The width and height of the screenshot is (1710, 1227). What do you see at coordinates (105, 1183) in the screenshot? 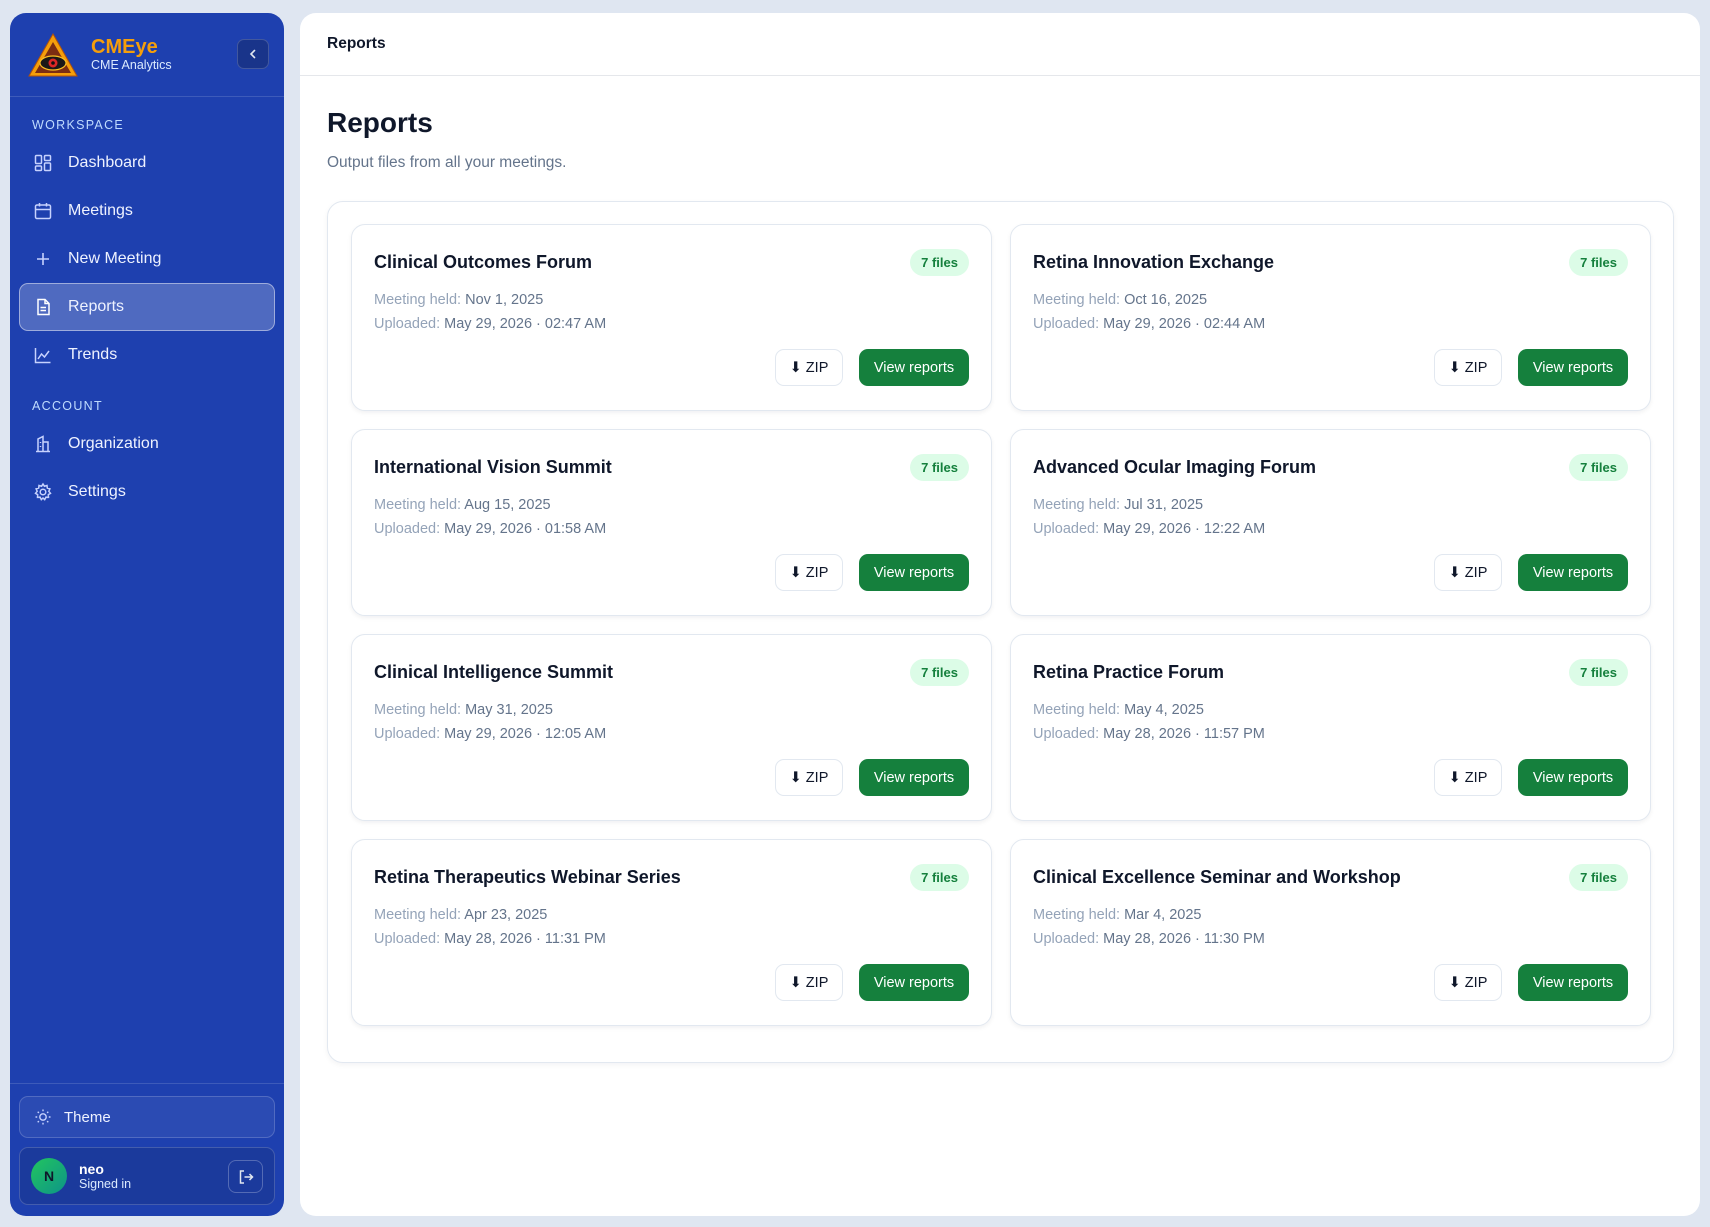
I see `user-status: Signed in` at bounding box center [105, 1183].